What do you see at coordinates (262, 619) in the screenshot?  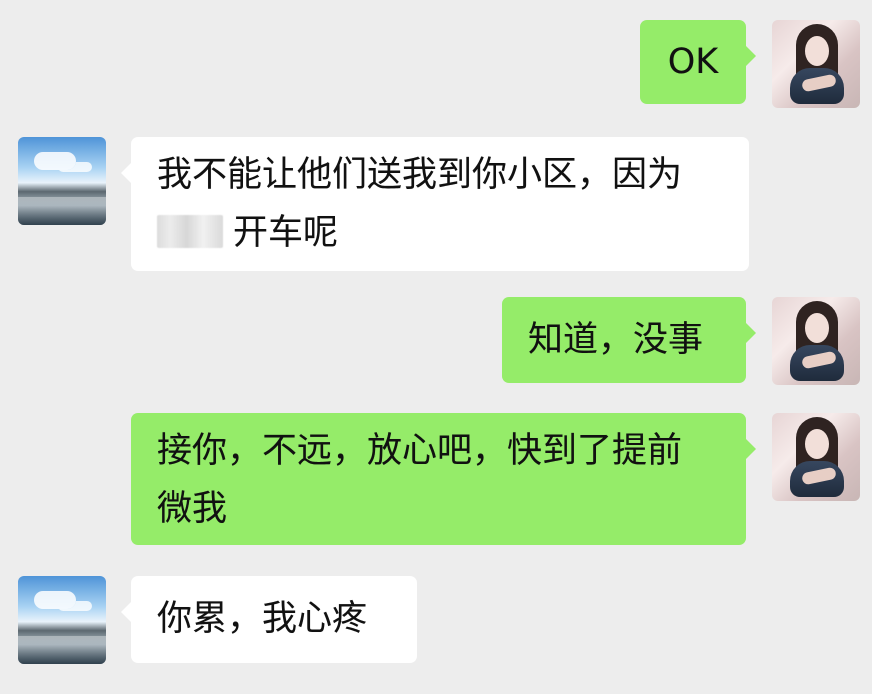 I see `message-text: 你累，我心疼` at bounding box center [262, 619].